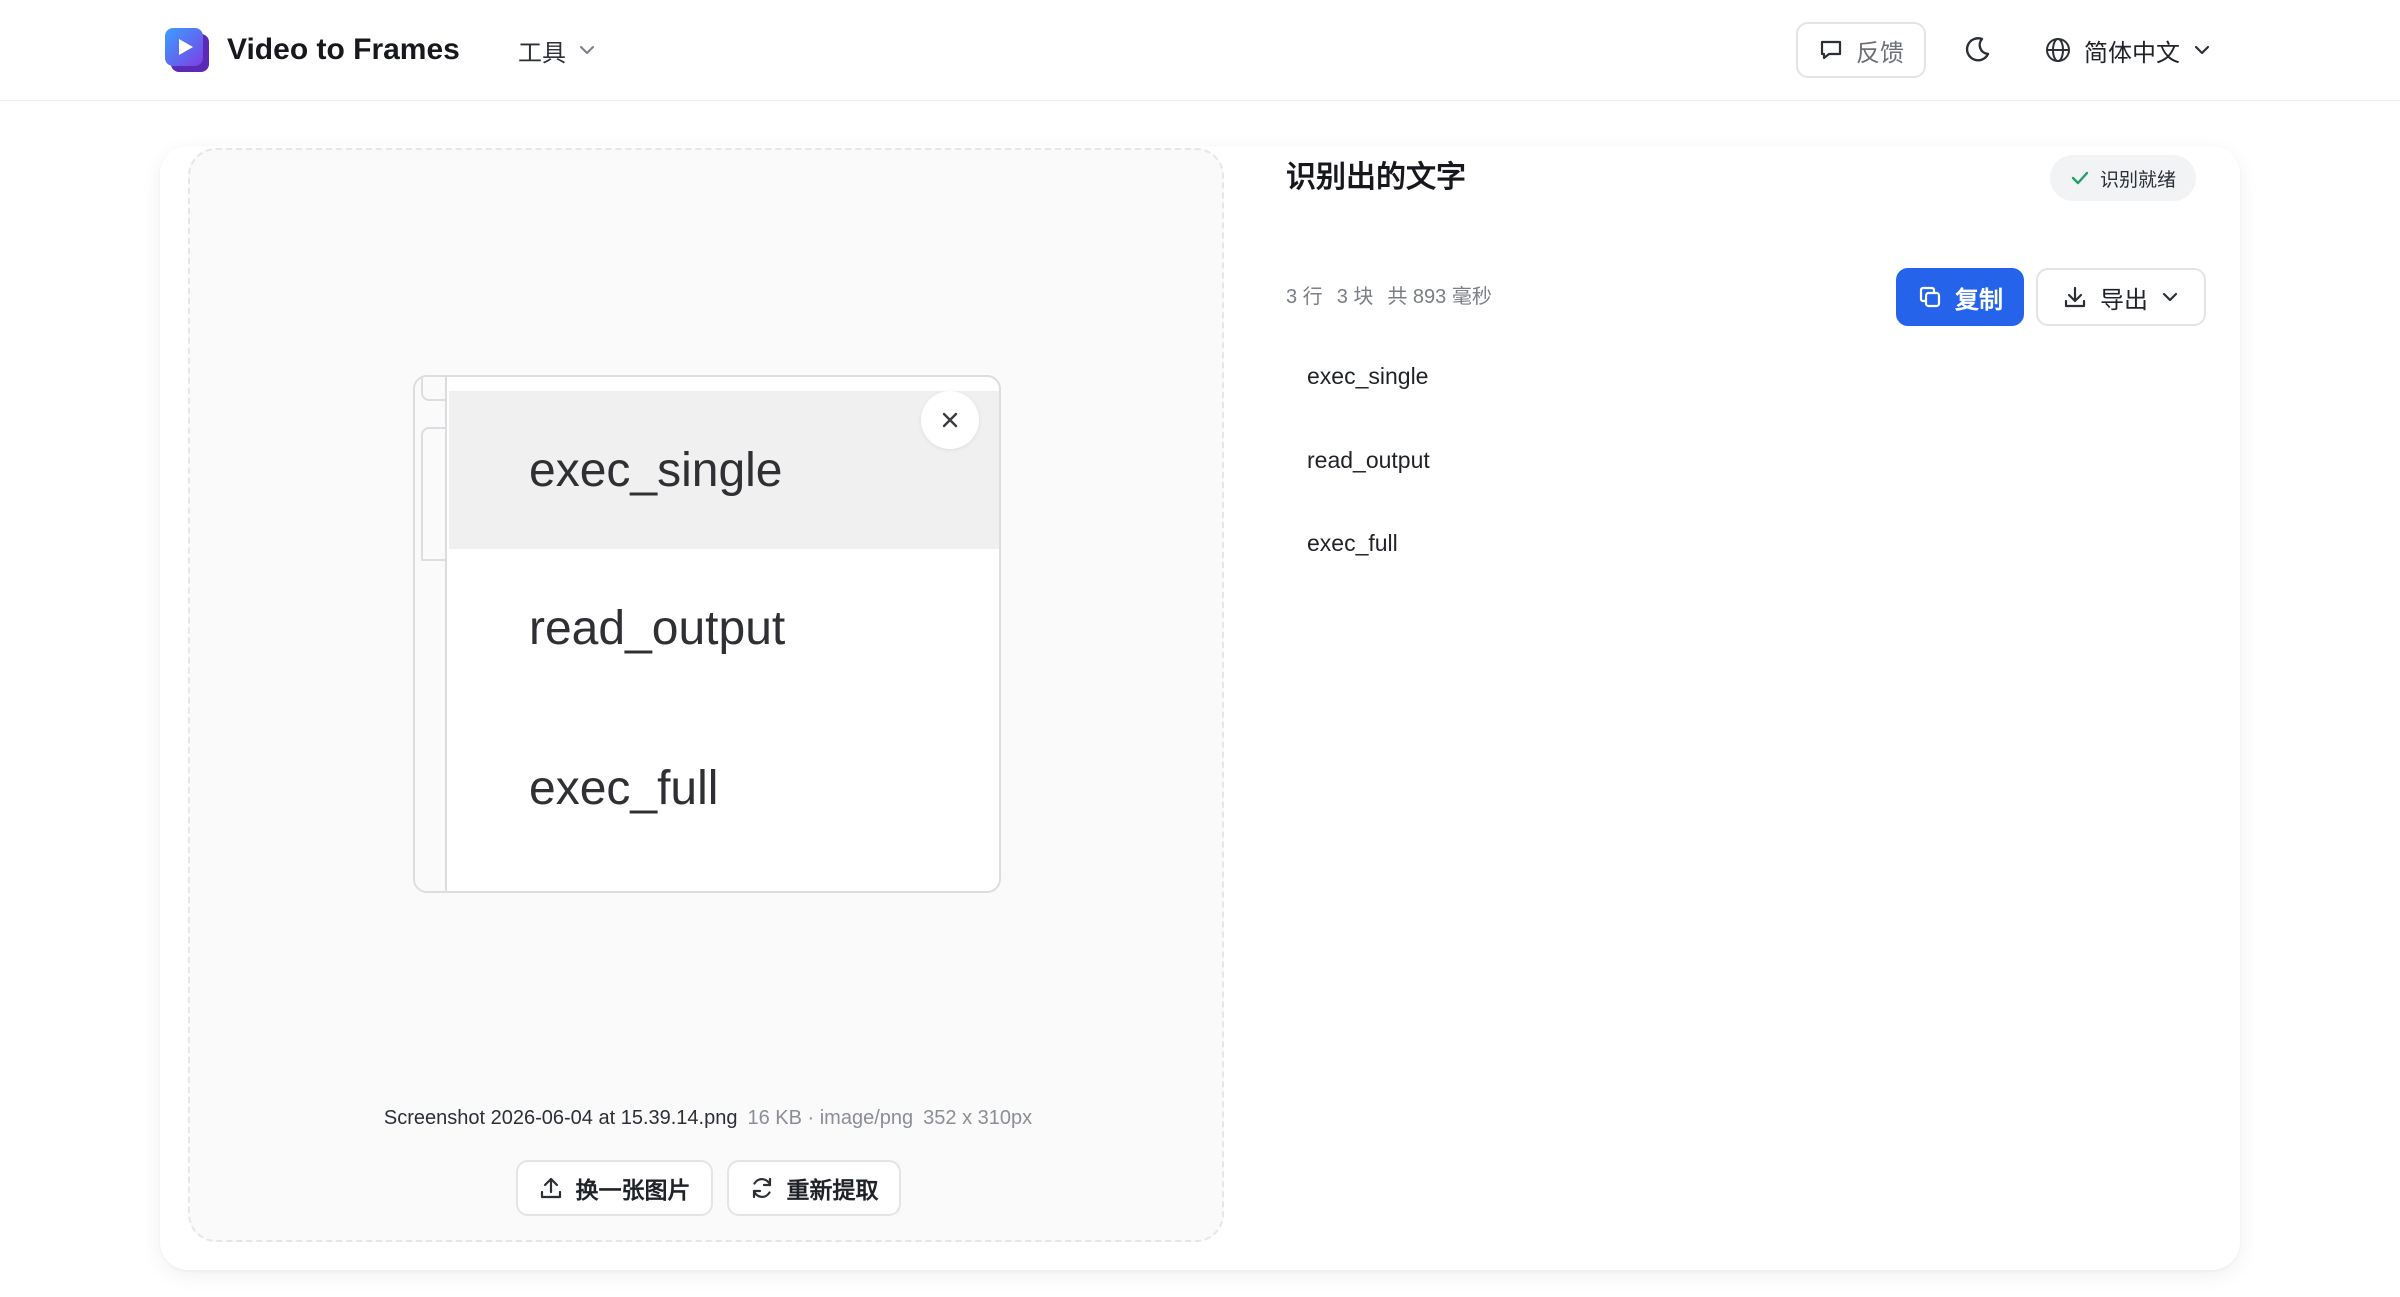 This screenshot has height=1297, width=2400. I want to click on brand-name: Video to Frames, so click(343, 50).